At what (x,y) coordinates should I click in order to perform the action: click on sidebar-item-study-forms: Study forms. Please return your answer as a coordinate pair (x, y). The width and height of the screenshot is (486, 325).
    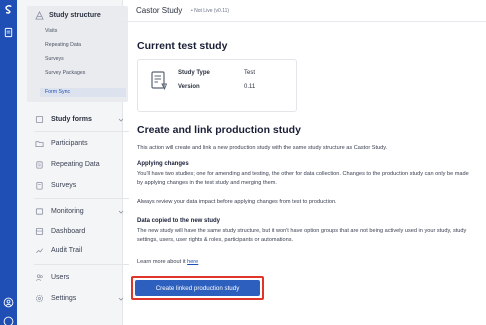
    Looking at the image, I should click on (63, 119).